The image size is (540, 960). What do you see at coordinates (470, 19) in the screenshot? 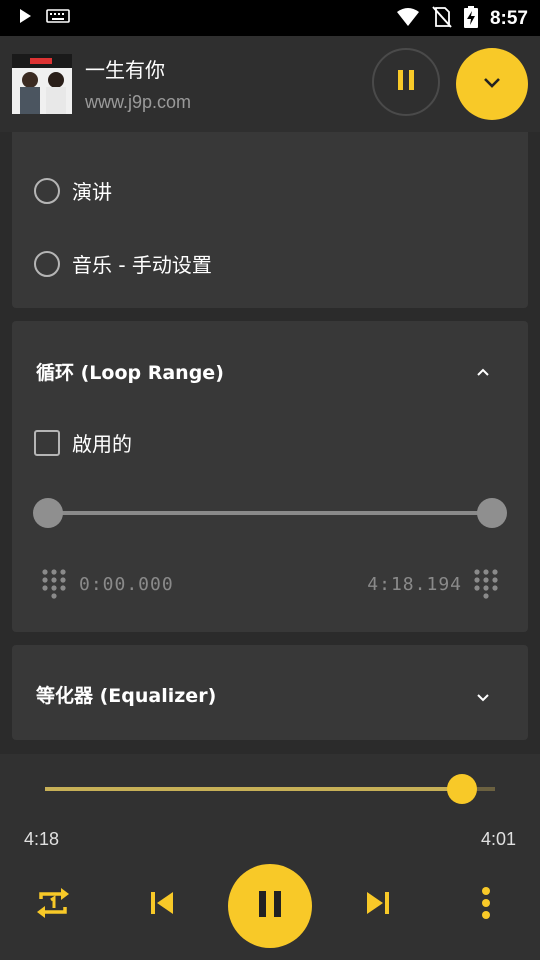
I see `battery-charging-icon` at bounding box center [470, 19].